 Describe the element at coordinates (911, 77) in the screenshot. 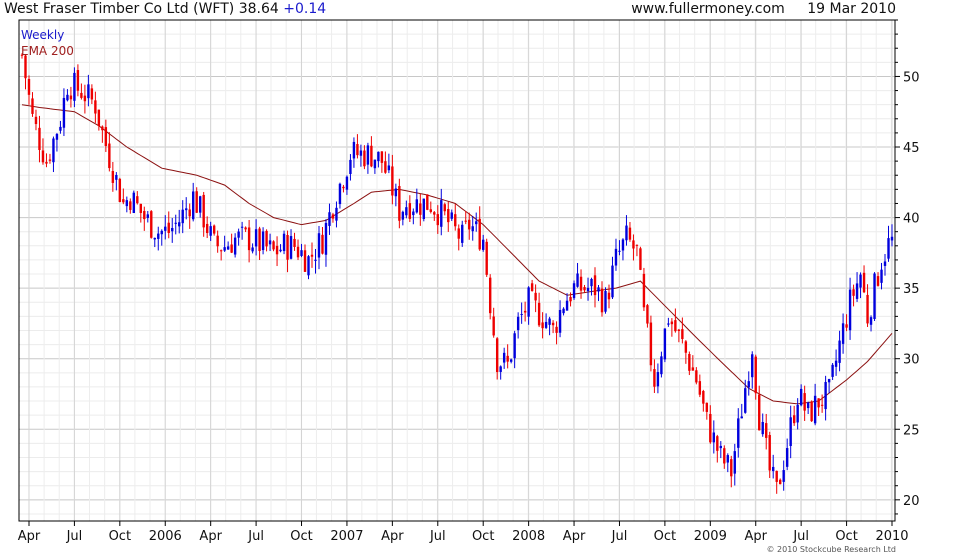

I see `y-tick-label: 50` at that location.